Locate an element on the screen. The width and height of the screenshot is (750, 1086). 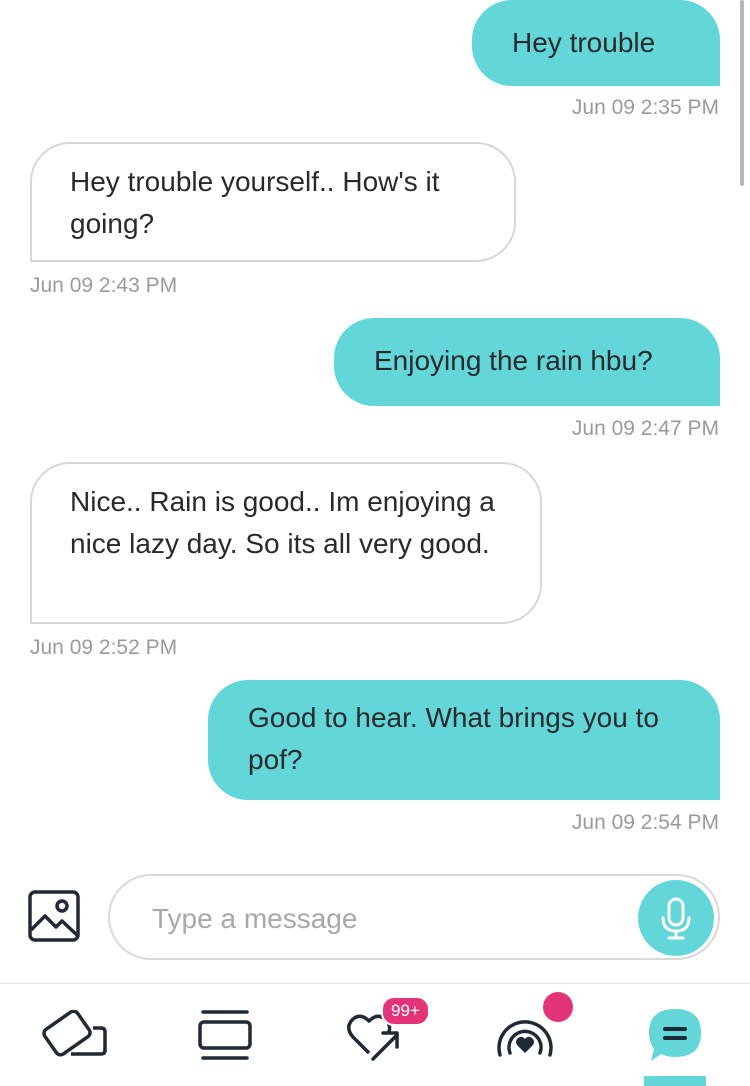
message-text: Enjoying the rain hbu? is located at coordinates (513, 360).